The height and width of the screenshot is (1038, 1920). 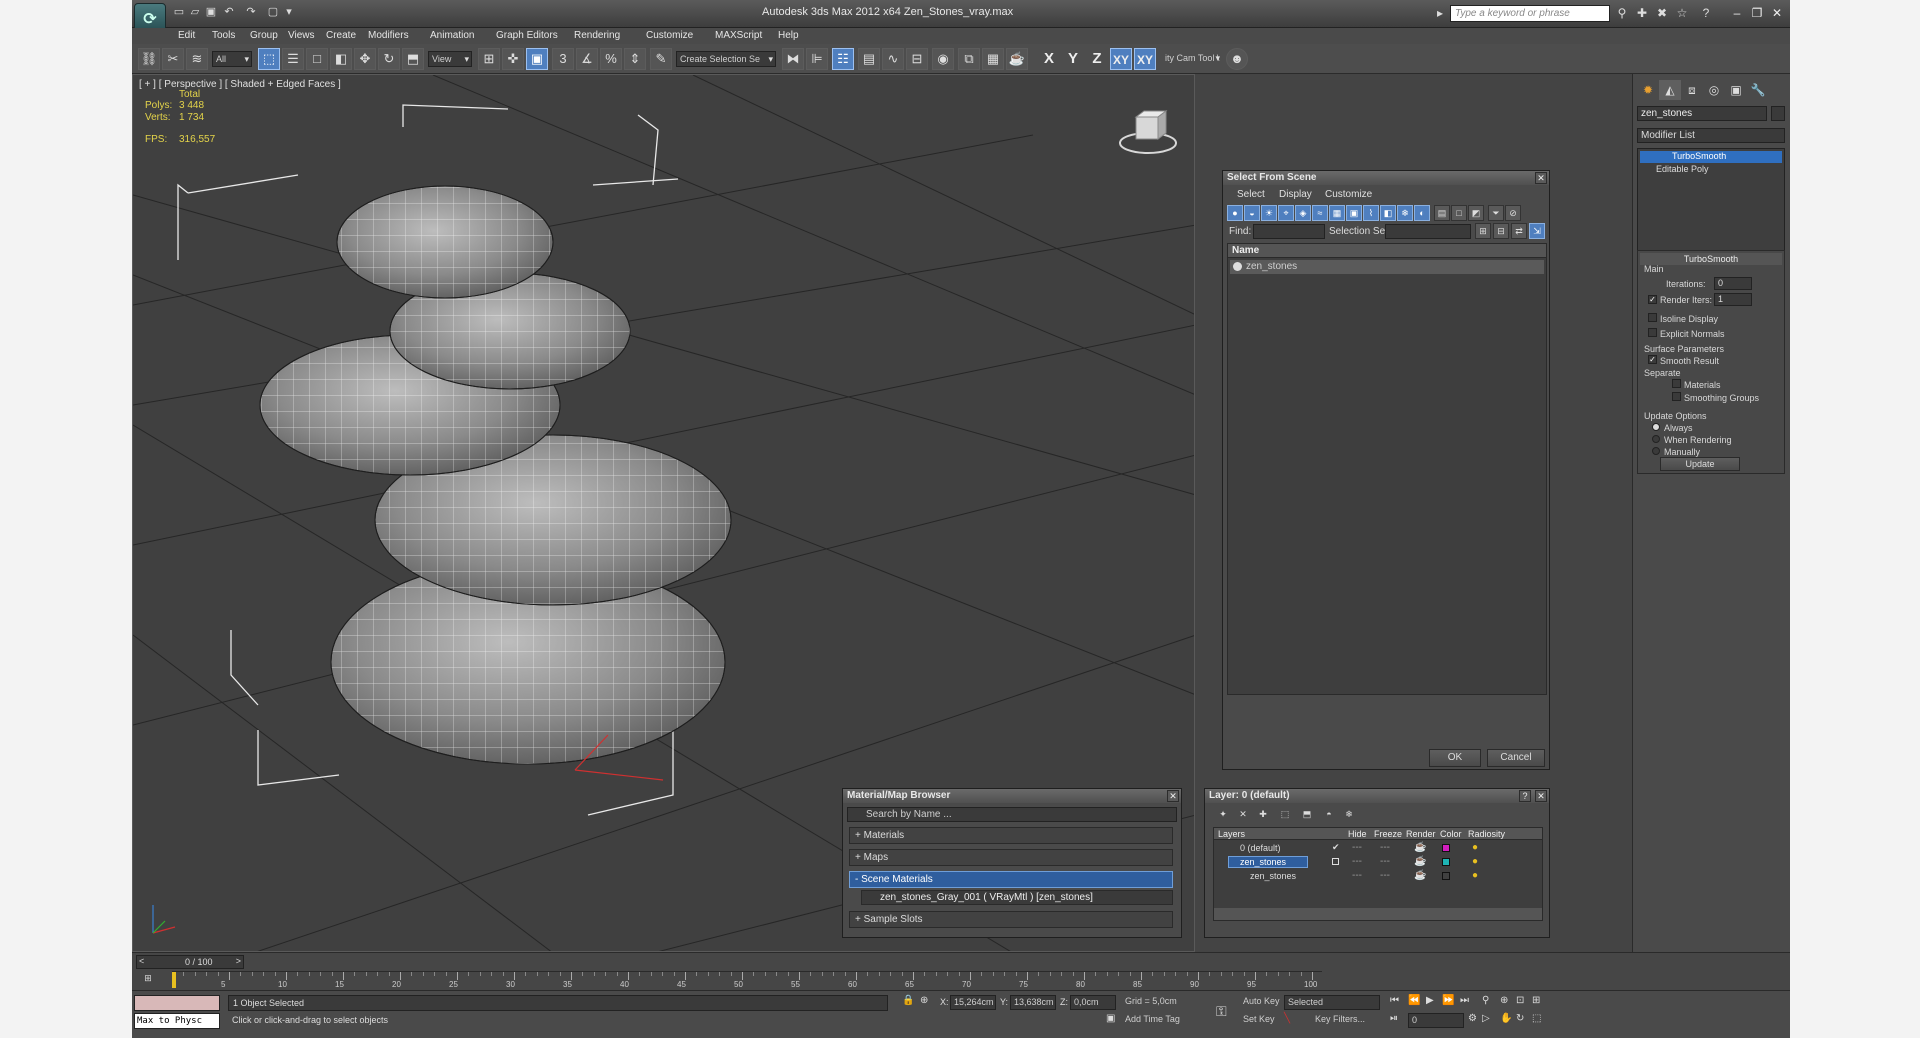 What do you see at coordinates (1049, 59) in the screenshot?
I see `axis-x-button: X` at bounding box center [1049, 59].